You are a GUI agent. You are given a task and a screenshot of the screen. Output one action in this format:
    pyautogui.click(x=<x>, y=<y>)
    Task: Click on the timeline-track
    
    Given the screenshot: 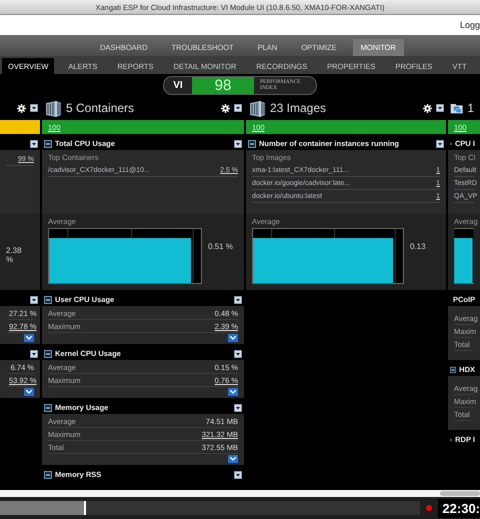 What is the action you would take?
    pyautogui.click(x=210, y=508)
    